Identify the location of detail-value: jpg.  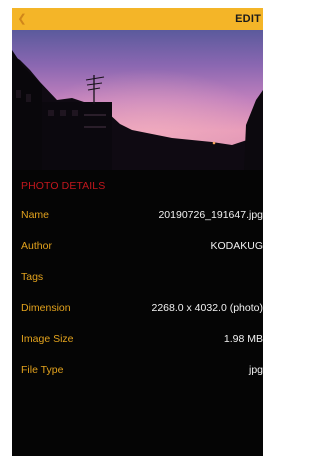
(255, 370).